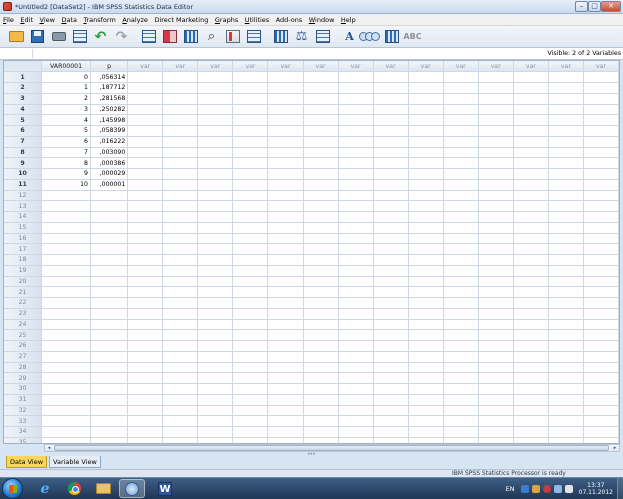 This screenshot has width=623, height=499. Describe the element at coordinates (289, 20) in the screenshot. I see `menu-add-ons: Add-ons` at that location.